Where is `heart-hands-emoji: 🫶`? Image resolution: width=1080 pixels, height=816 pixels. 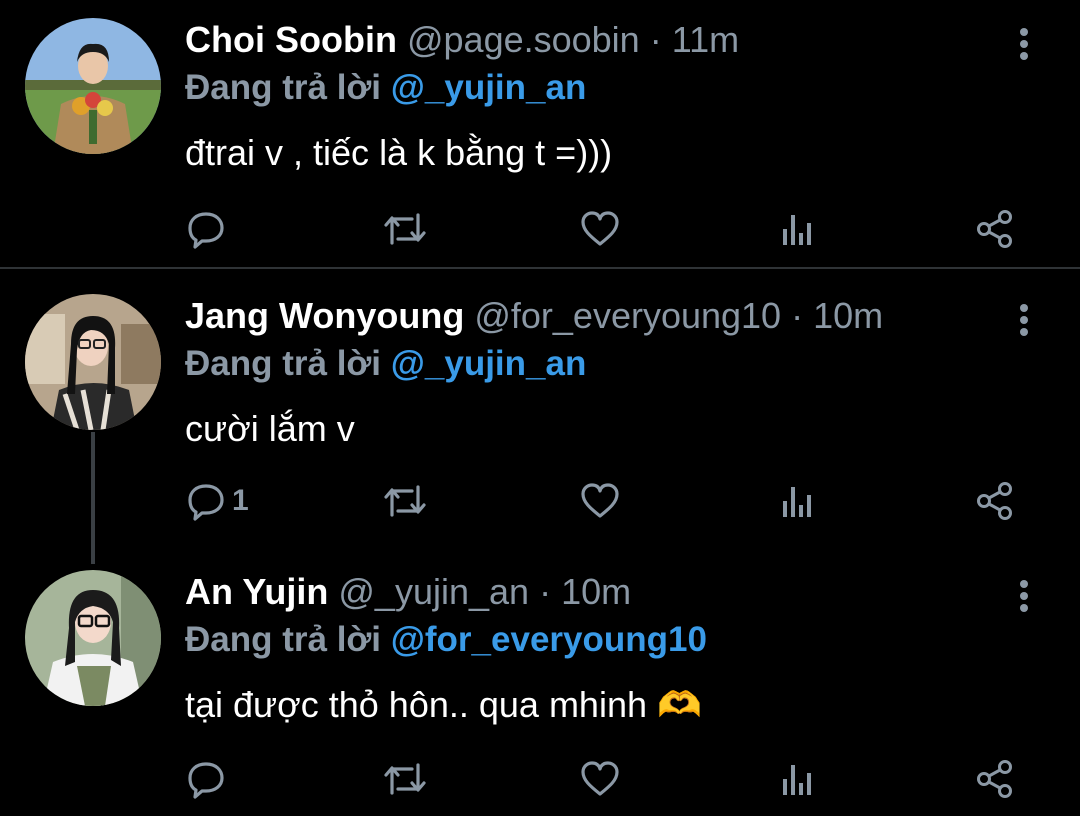
heart-hands-emoji: 🫶 is located at coordinates (679, 704).